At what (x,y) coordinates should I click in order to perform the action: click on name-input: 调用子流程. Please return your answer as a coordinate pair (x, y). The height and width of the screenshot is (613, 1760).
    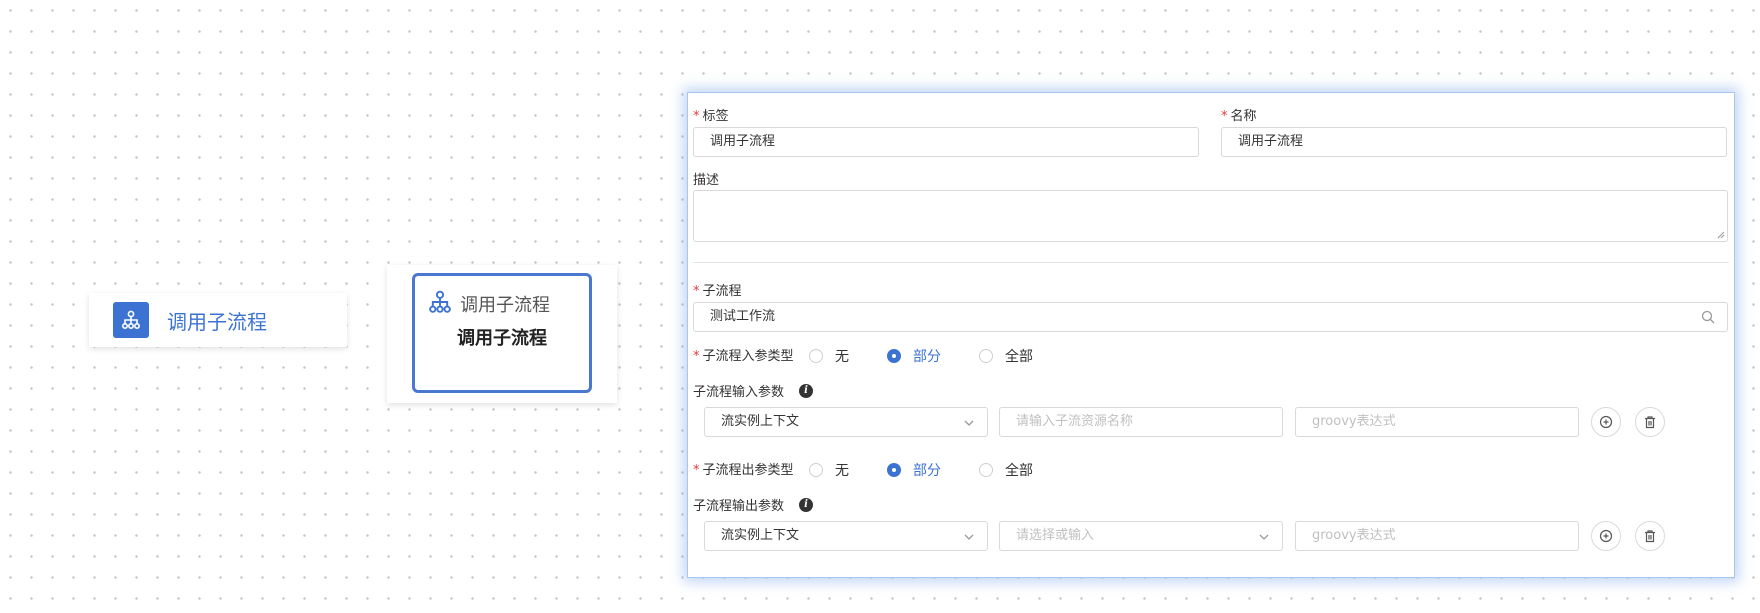
    Looking at the image, I should click on (1474, 142).